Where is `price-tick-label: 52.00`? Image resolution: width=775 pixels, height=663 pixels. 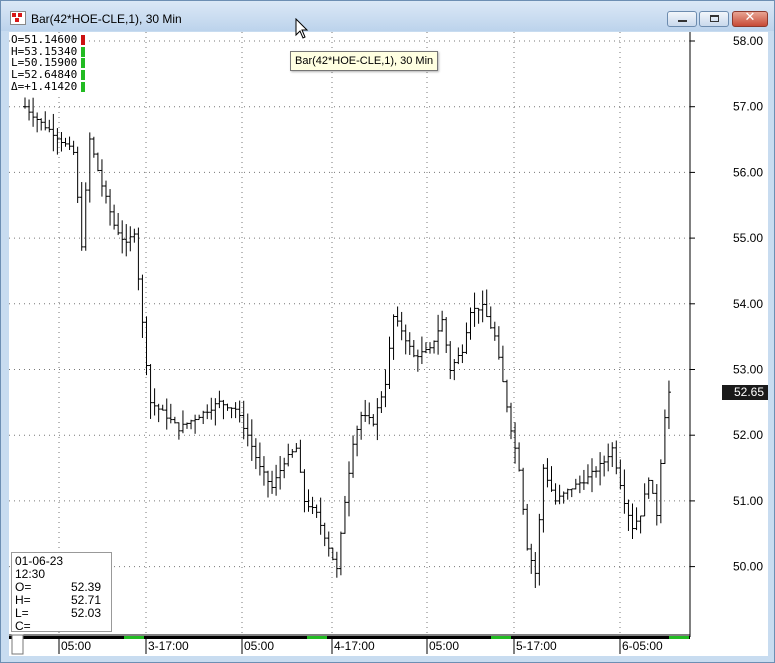
price-tick-label: 52.00 is located at coordinates (748, 435).